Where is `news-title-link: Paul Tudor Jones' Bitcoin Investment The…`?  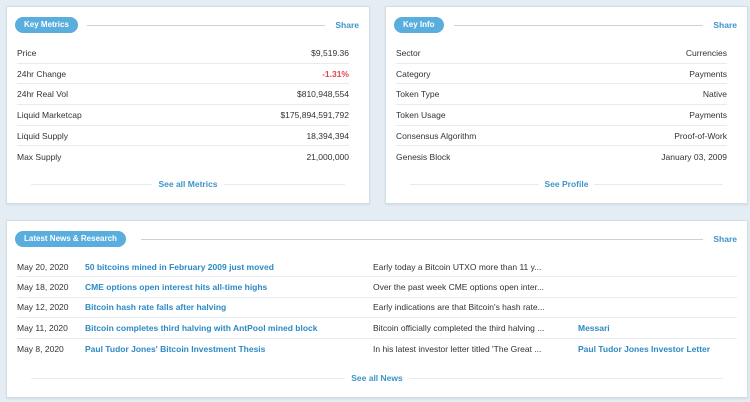
news-title-link: Paul Tudor Jones' Bitcoin Investment The… is located at coordinates (175, 349).